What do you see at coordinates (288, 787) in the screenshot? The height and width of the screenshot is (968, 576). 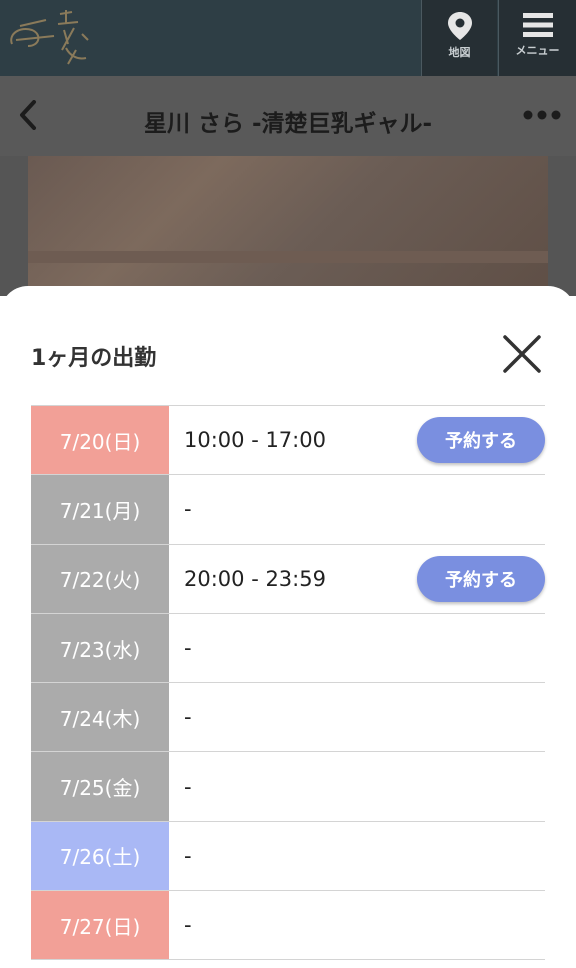 I see `schedule-row: 7/25(金) -` at bounding box center [288, 787].